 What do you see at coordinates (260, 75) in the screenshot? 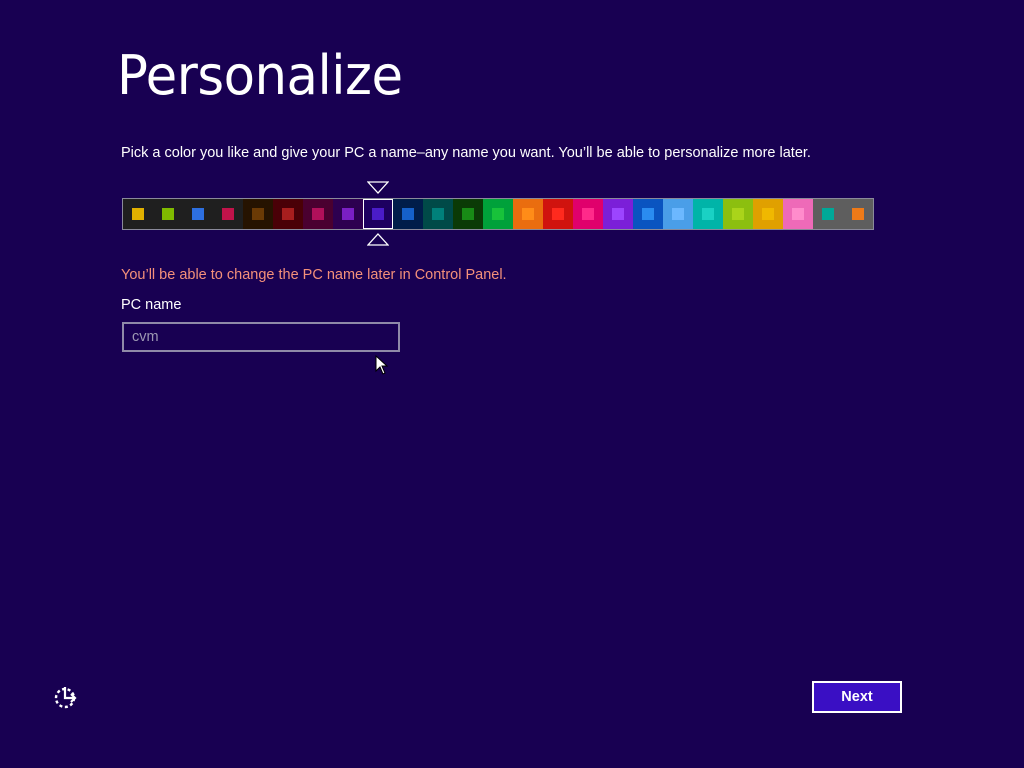
I see `page-title: Personalize` at bounding box center [260, 75].